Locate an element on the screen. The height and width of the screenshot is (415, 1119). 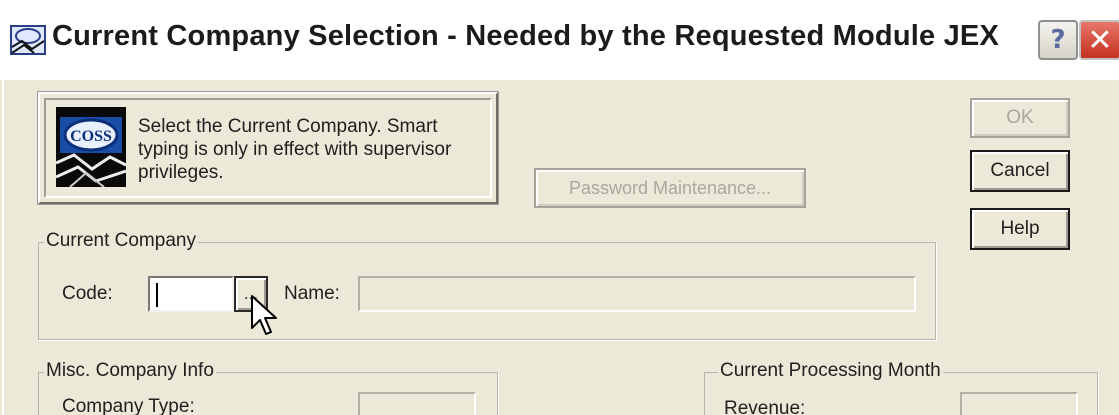
name-label: Name: is located at coordinates (312, 293).